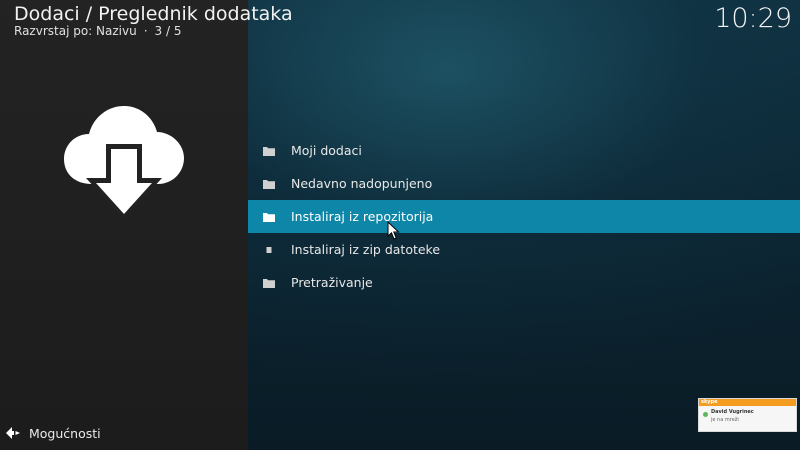  Describe the element at coordinates (524, 282) in the screenshot. I see `menu-item-search: Pretraživanje` at that location.